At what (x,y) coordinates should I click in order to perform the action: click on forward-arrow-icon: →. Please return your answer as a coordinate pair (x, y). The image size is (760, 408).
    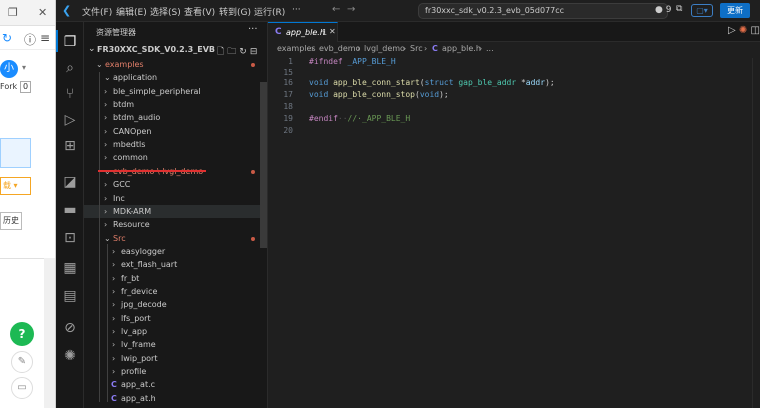
    Looking at the image, I should click on (351, 9).